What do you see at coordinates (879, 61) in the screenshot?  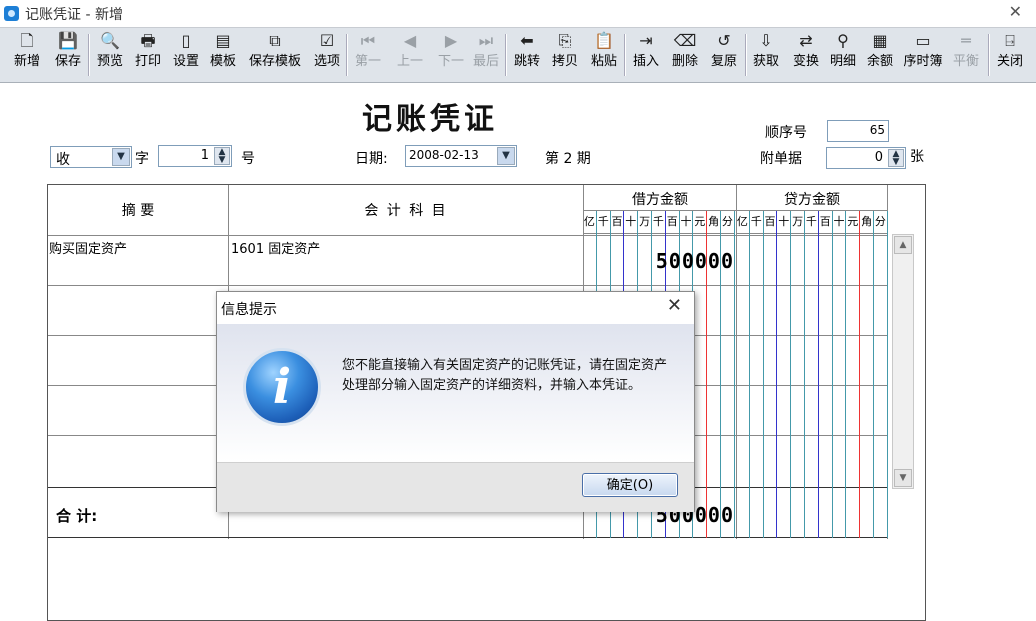 I see `toolbar-button-label: 余额` at bounding box center [879, 61].